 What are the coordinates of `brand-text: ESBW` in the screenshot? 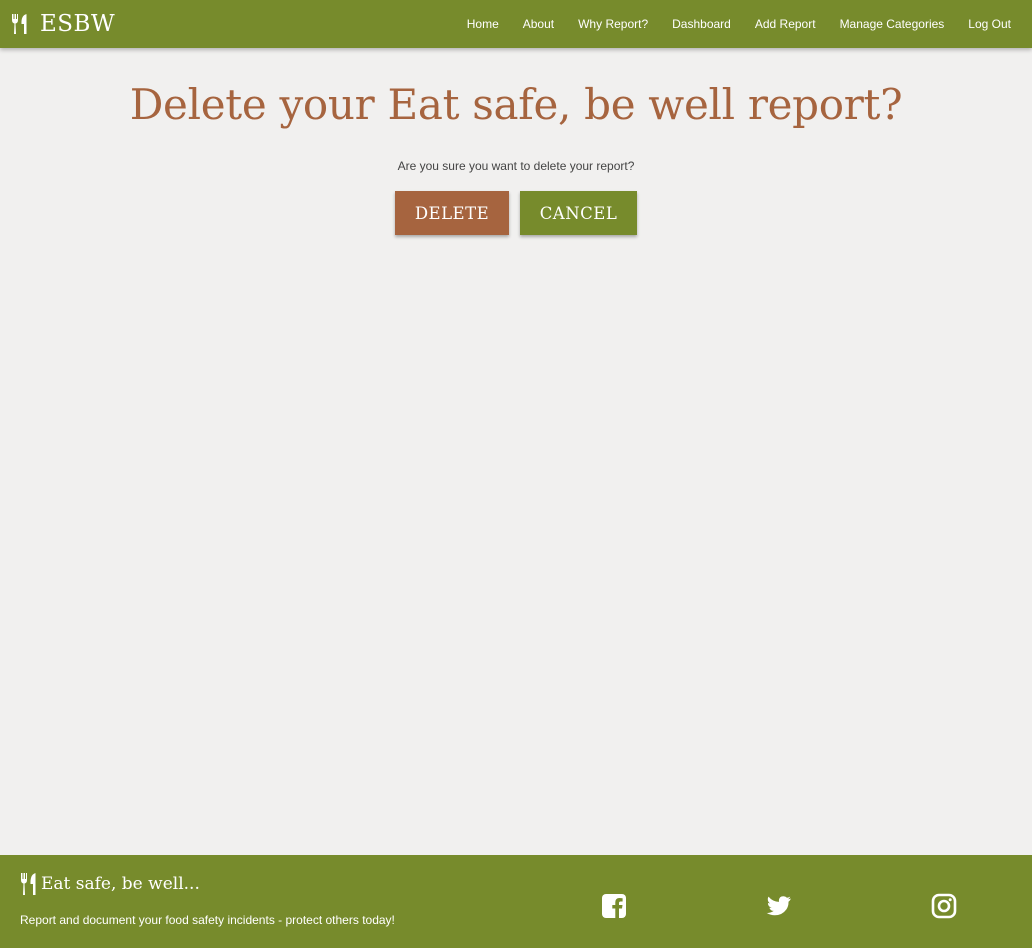 It's located at (78, 24).